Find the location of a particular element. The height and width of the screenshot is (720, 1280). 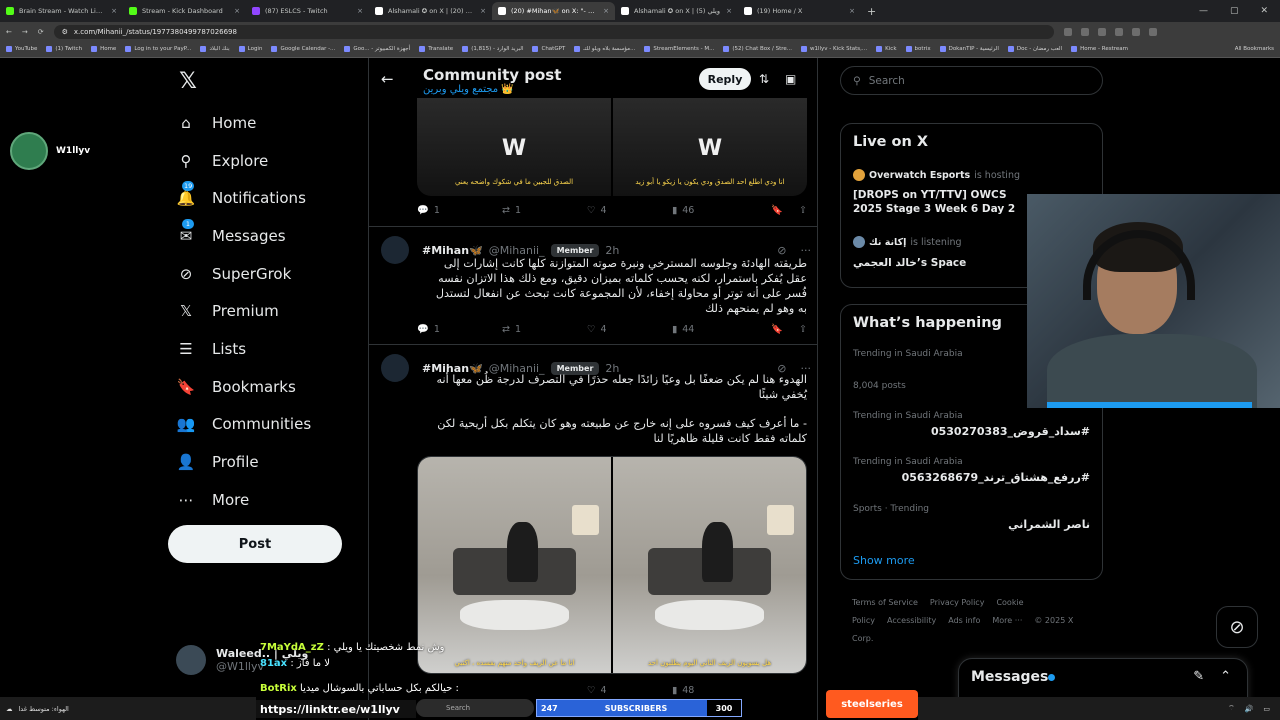

volume-icon: 🔊 is located at coordinates (1249, 709).